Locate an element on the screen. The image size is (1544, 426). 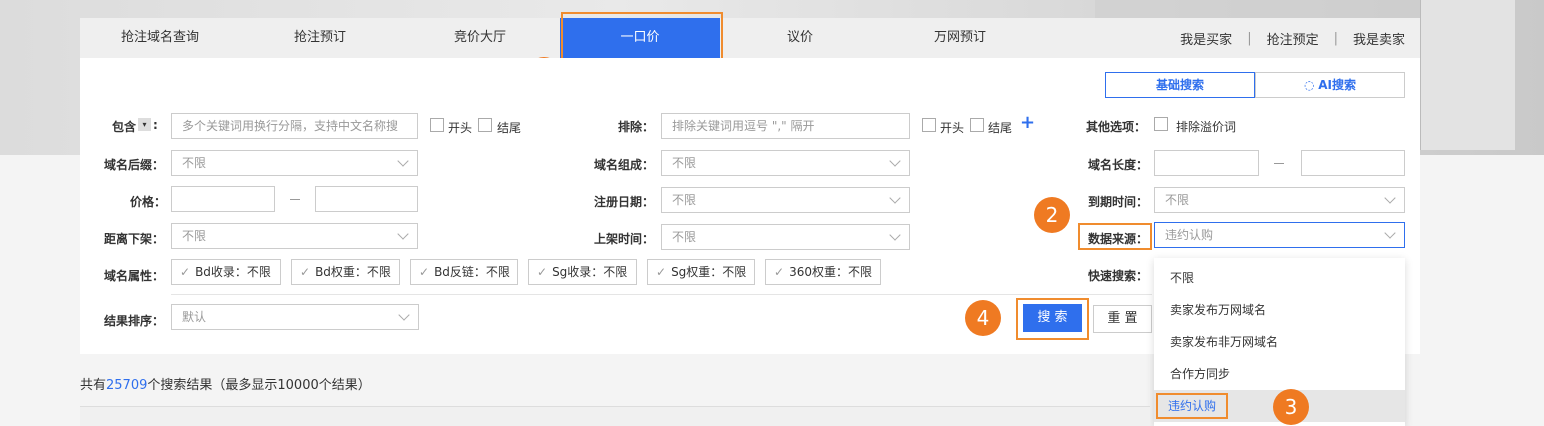
suffix-label: 域名后缀： is located at coordinates (134, 165).